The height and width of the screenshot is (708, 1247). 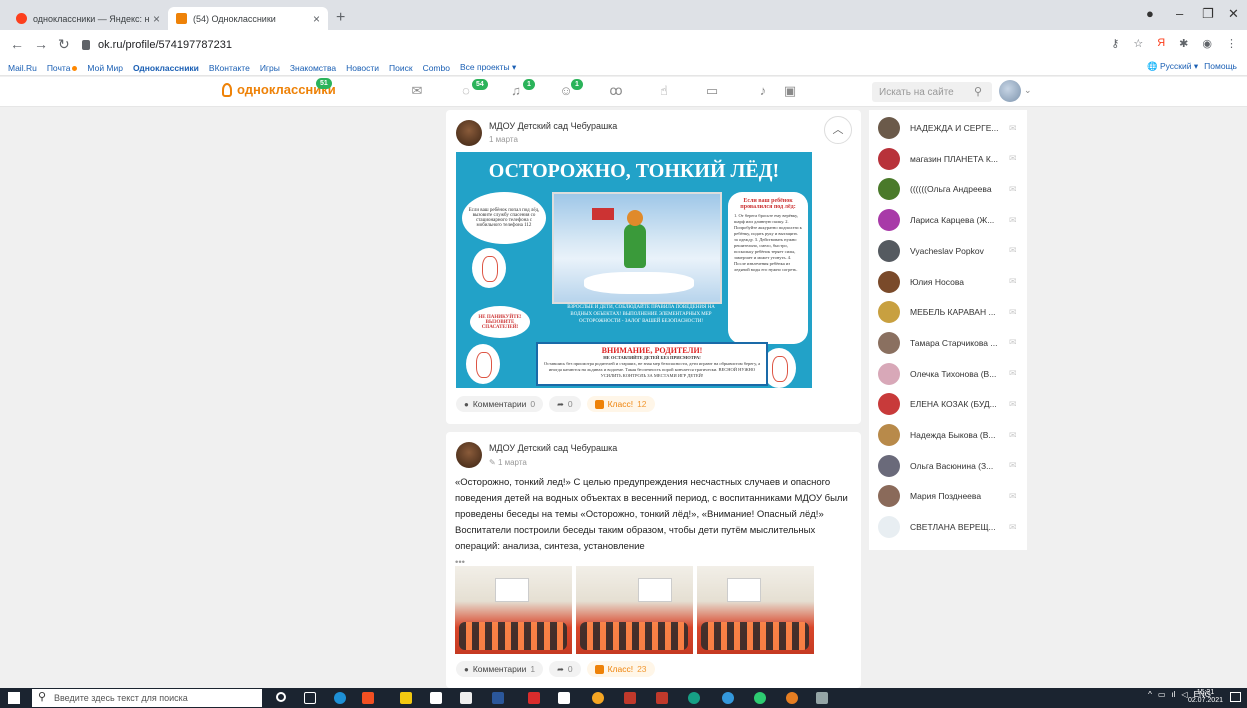 What do you see at coordinates (1205, 697) in the screenshot?
I see `taskbar-clock: 15:21 02.07.2021` at bounding box center [1205, 697].